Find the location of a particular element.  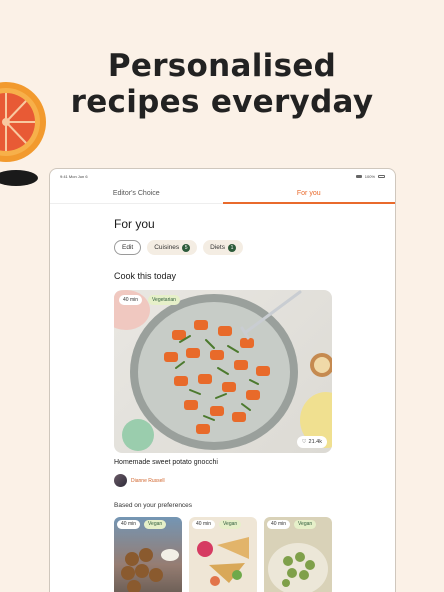

diets-chip: Diets 1 is located at coordinates (223, 247).